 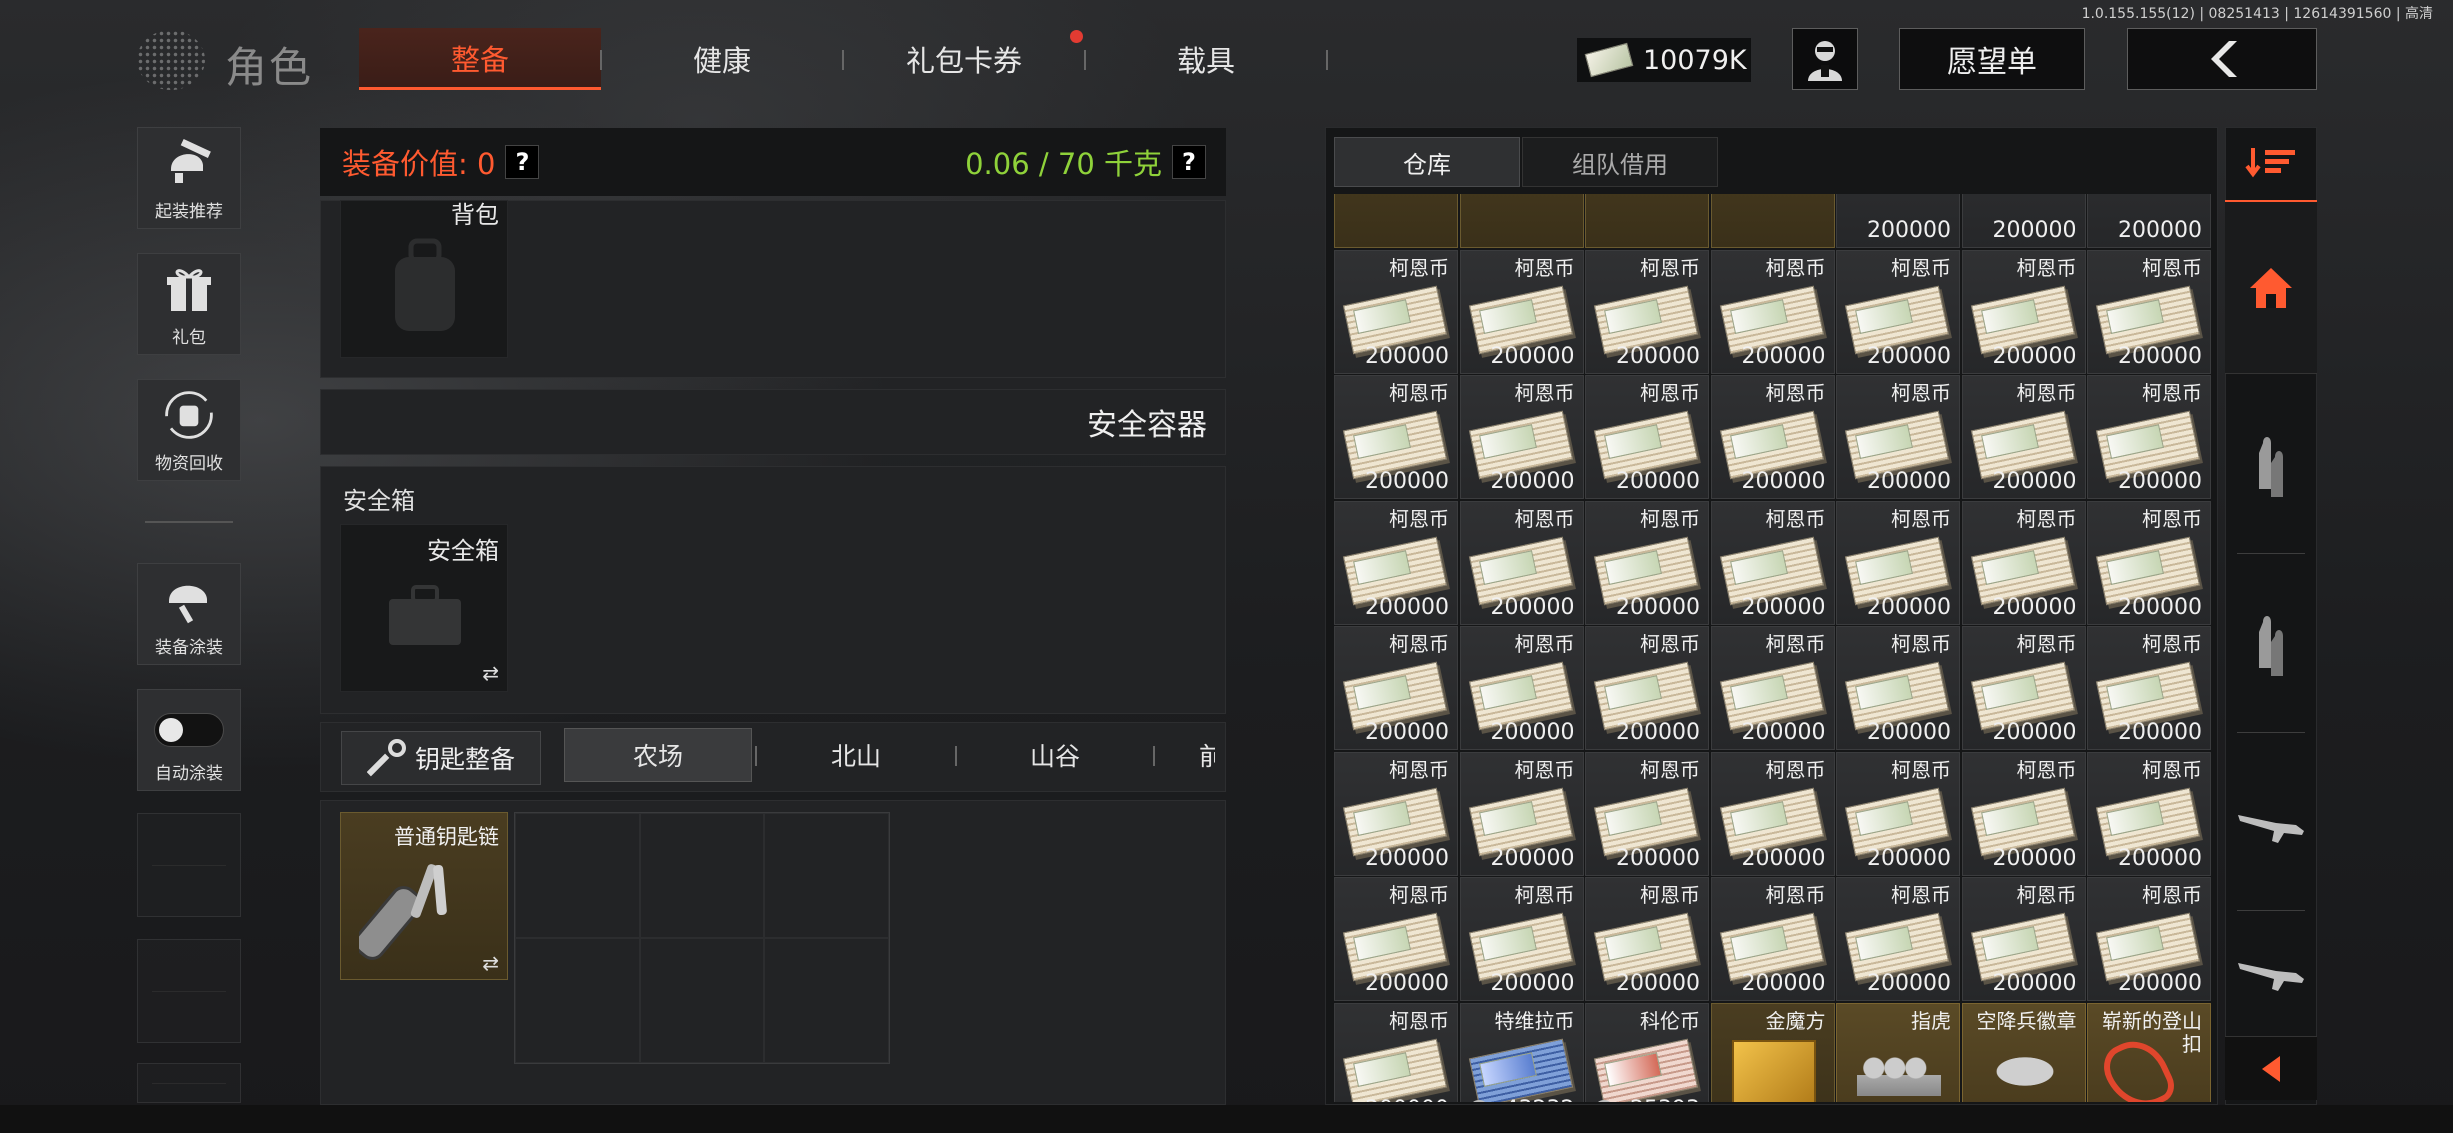 I want to click on category-ammo, so click(x=2271, y=468).